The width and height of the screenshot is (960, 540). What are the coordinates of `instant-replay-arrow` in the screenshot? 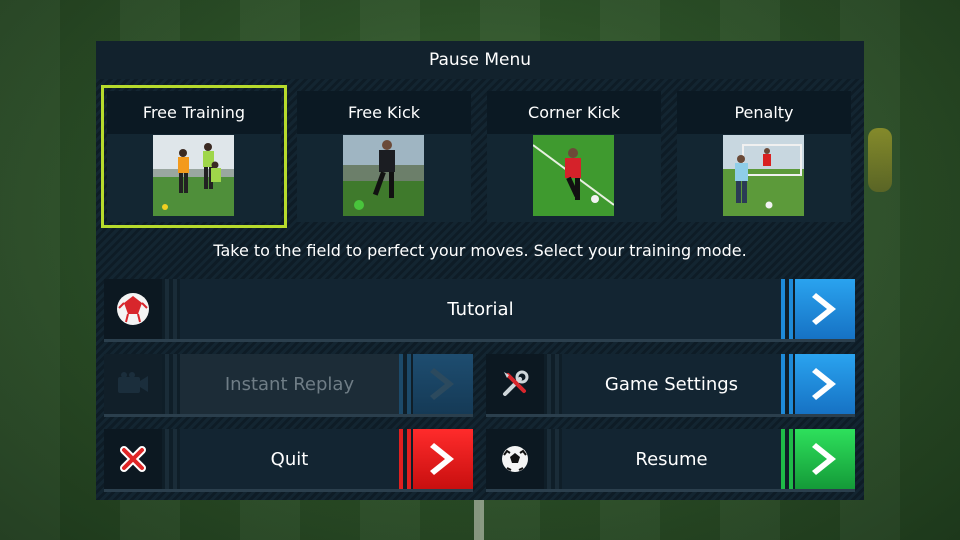 It's located at (436, 384).